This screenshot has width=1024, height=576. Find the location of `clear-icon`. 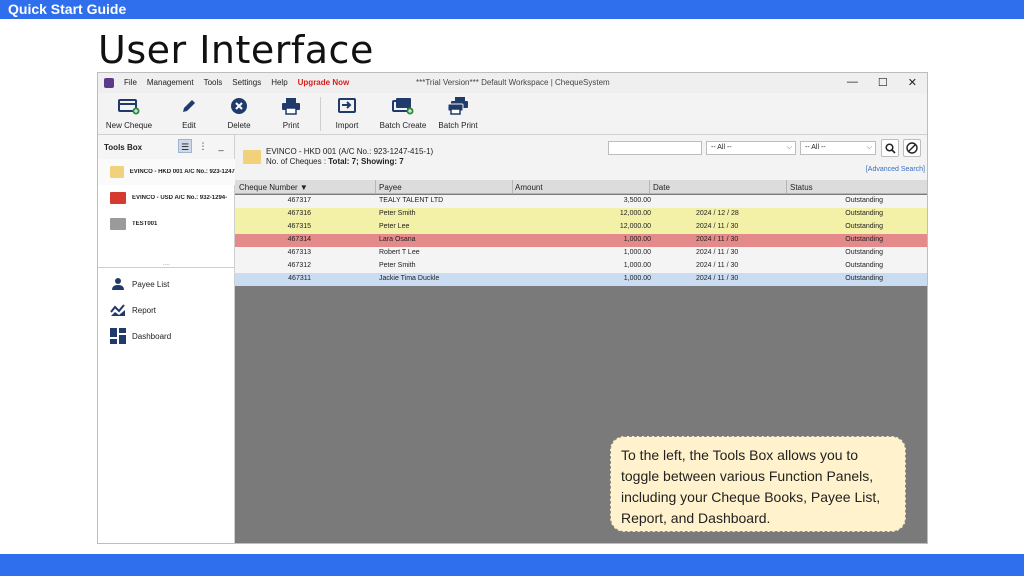

clear-icon is located at coordinates (912, 148).